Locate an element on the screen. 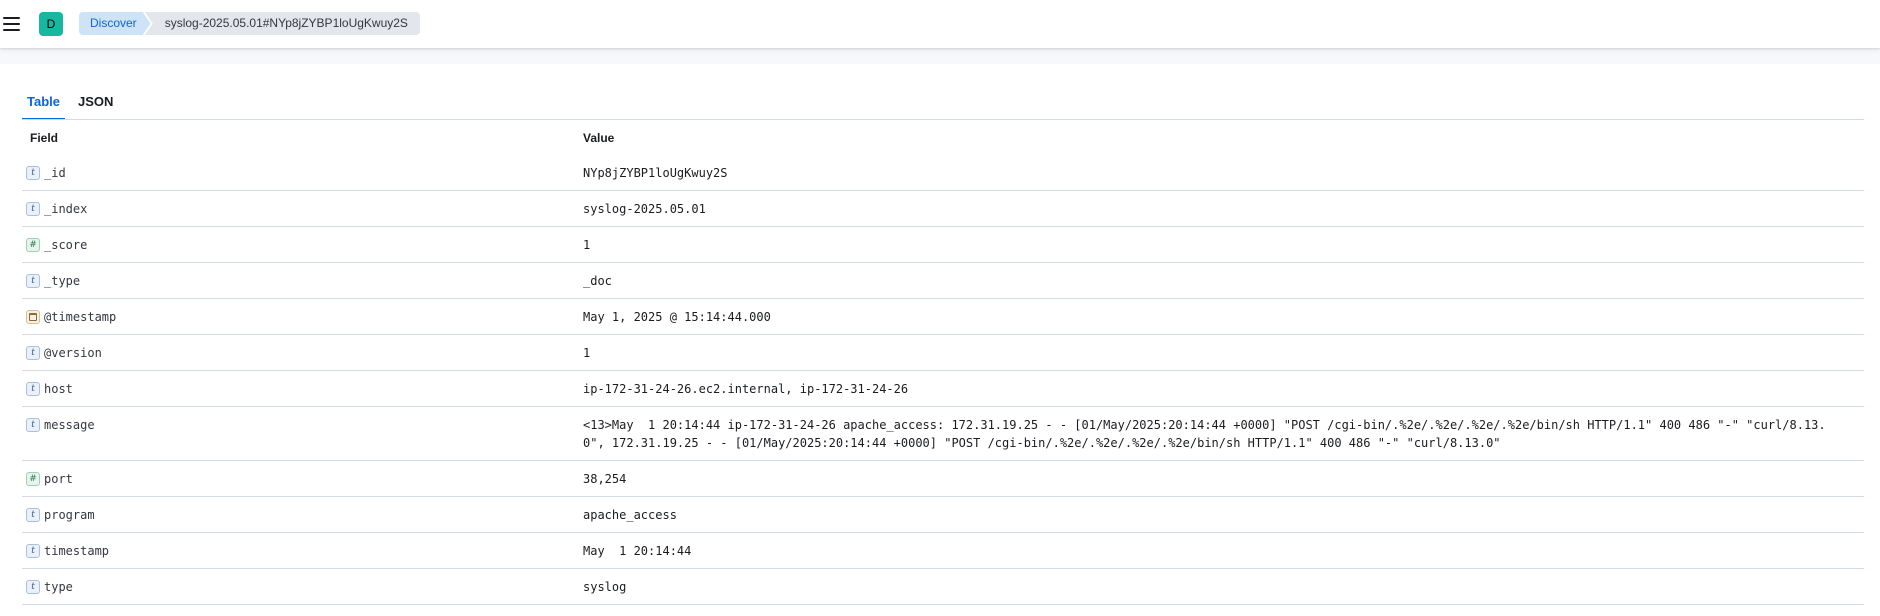 This screenshot has width=1880, height=616. field-value: May 1, 2025 @ 15:14:44.000 is located at coordinates (677, 317).